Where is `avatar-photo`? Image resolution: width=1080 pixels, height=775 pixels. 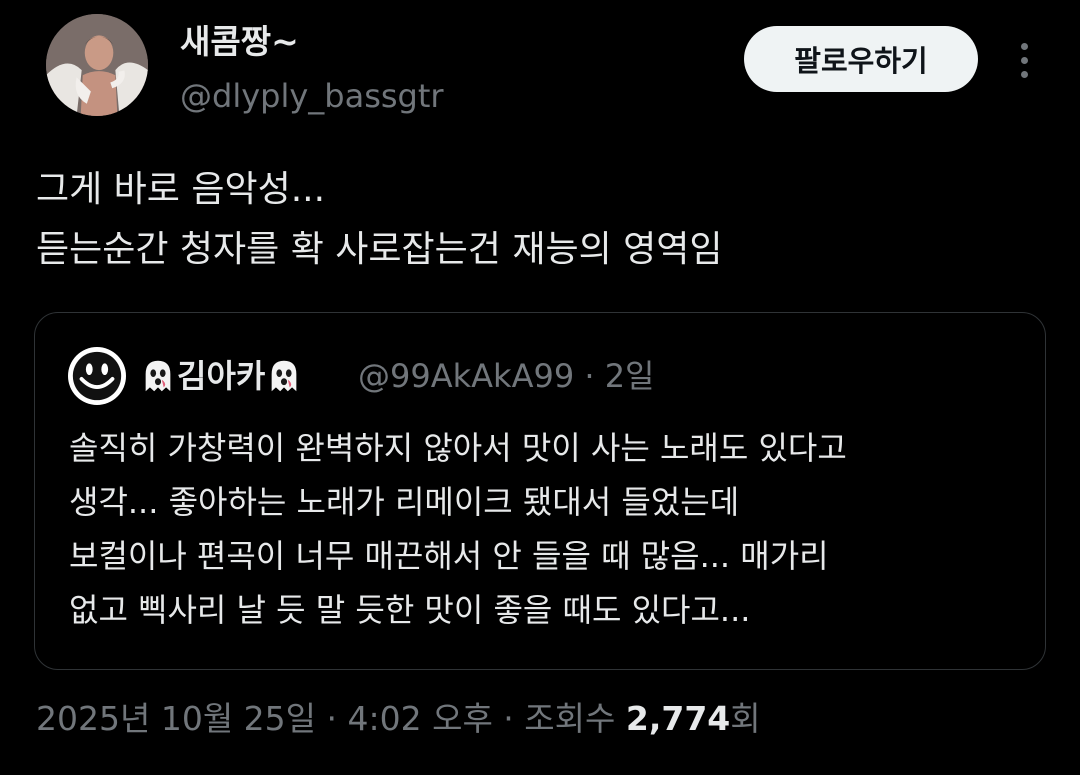 avatar-photo is located at coordinates (97, 65).